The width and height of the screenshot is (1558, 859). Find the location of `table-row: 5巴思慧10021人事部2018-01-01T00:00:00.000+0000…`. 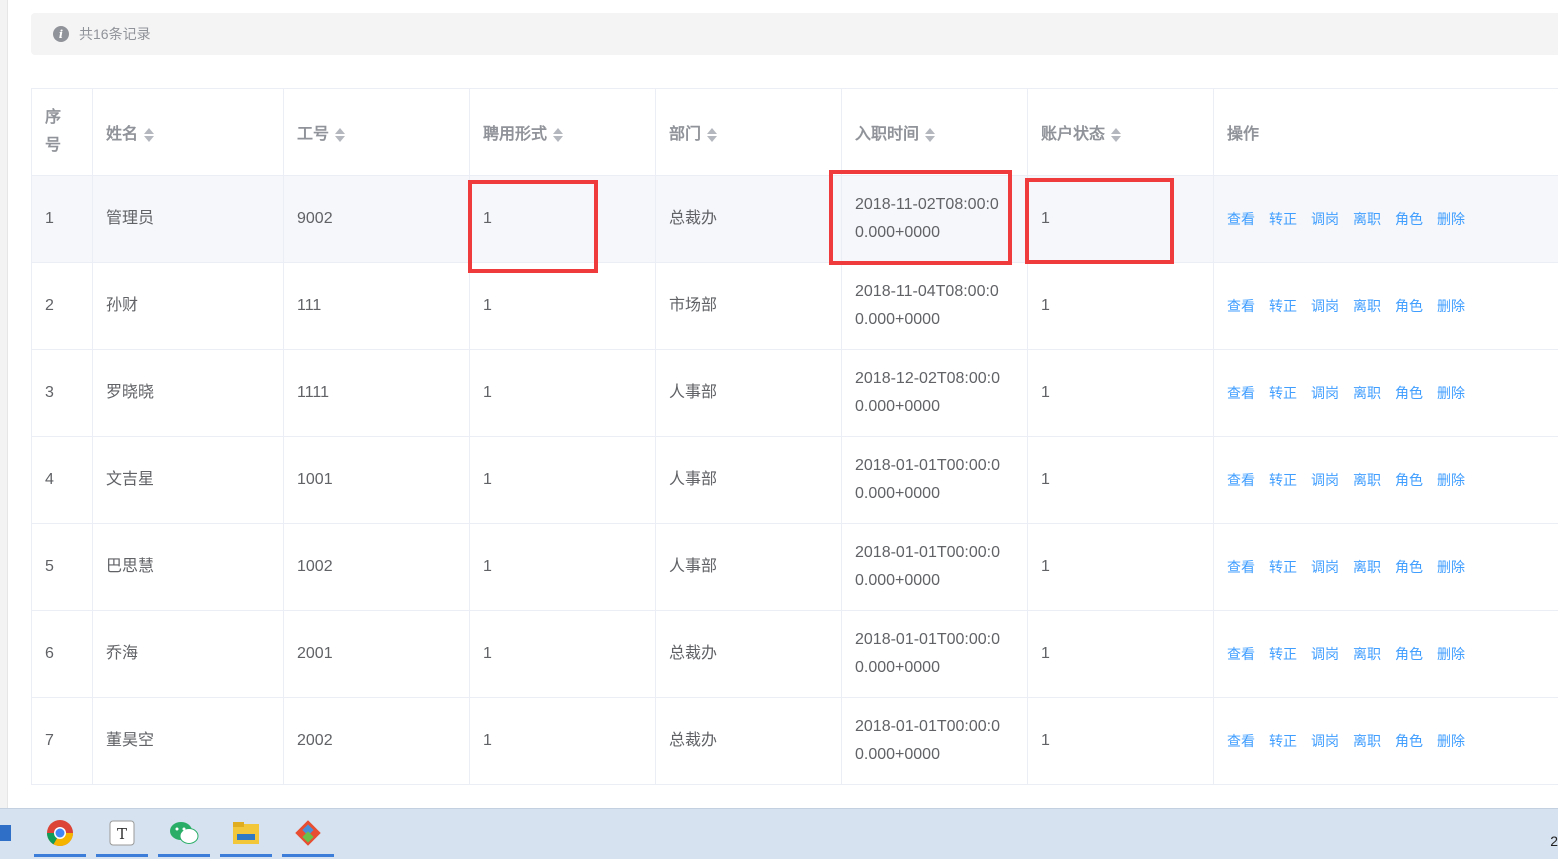

table-row: 5巴思慧10021人事部2018-01-01T00:00:00.000+0000… is located at coordinates (795, 567).